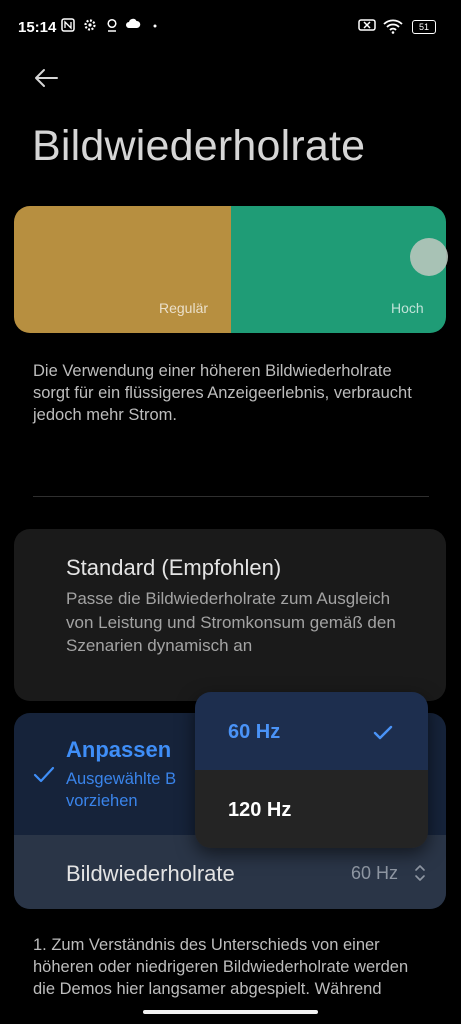 This screenshot has width=461, height=1024. What do you see at coordinates (112, 26) in the screenshot?
I see `location-icon` at bounding box center [112, 26].